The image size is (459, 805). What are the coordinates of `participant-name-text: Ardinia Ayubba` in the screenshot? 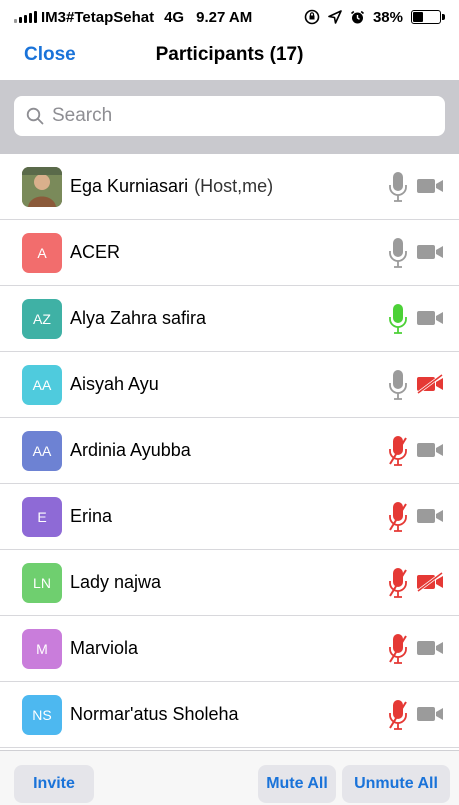 It's located at (130, 450).